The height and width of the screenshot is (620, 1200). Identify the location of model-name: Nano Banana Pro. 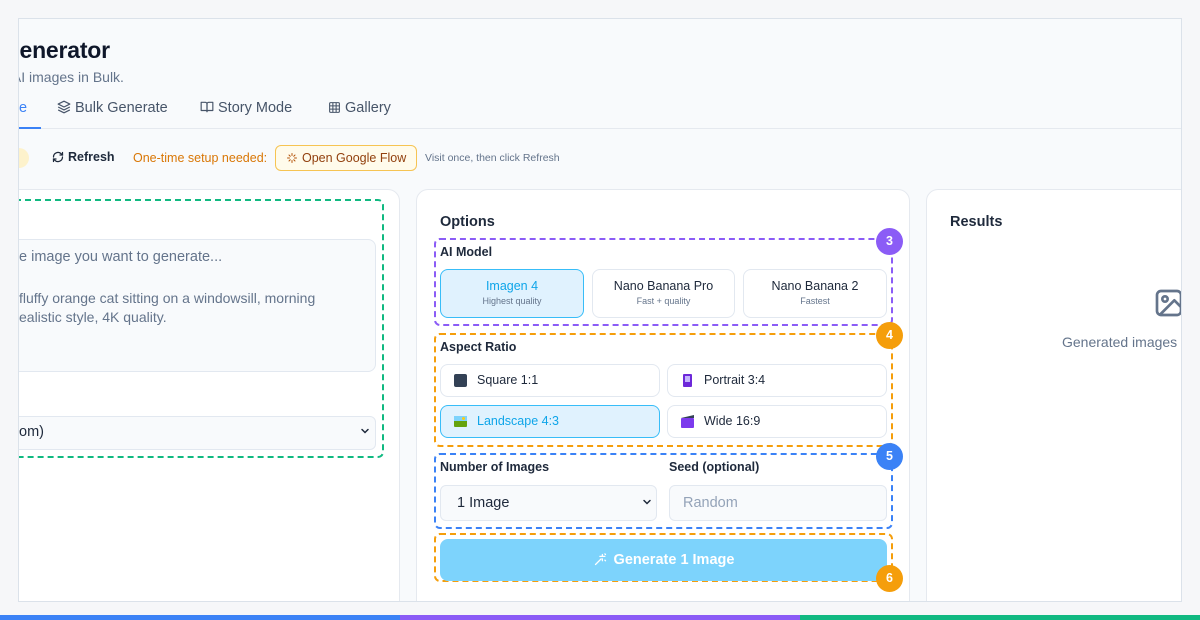
(663, 286).